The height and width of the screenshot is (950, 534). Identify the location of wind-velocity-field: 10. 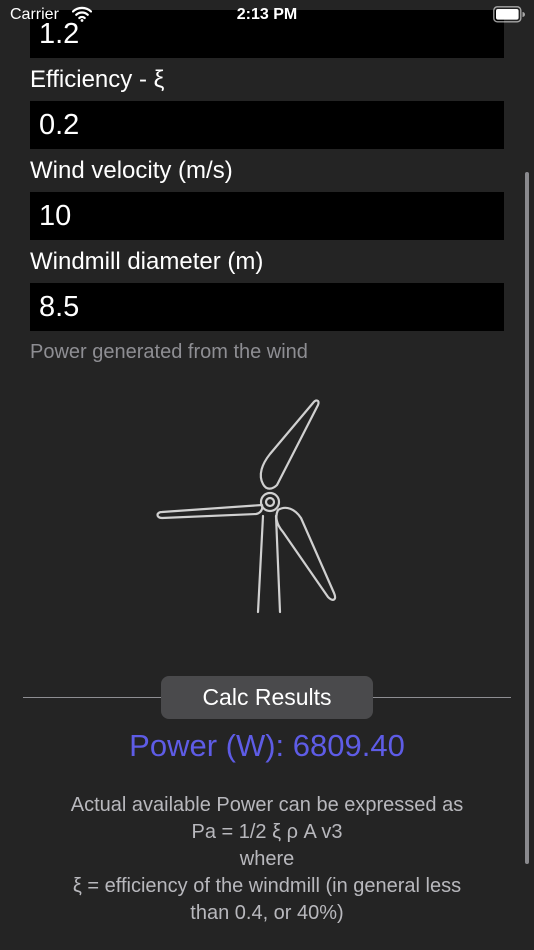
(267, 216).